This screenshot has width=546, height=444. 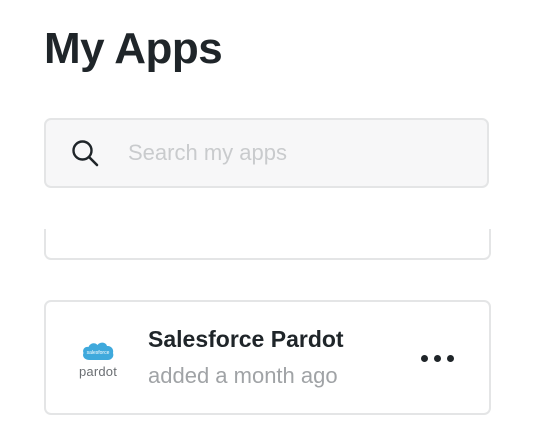 I want to click on page-title: My Apps, so click(x=133, y=48).